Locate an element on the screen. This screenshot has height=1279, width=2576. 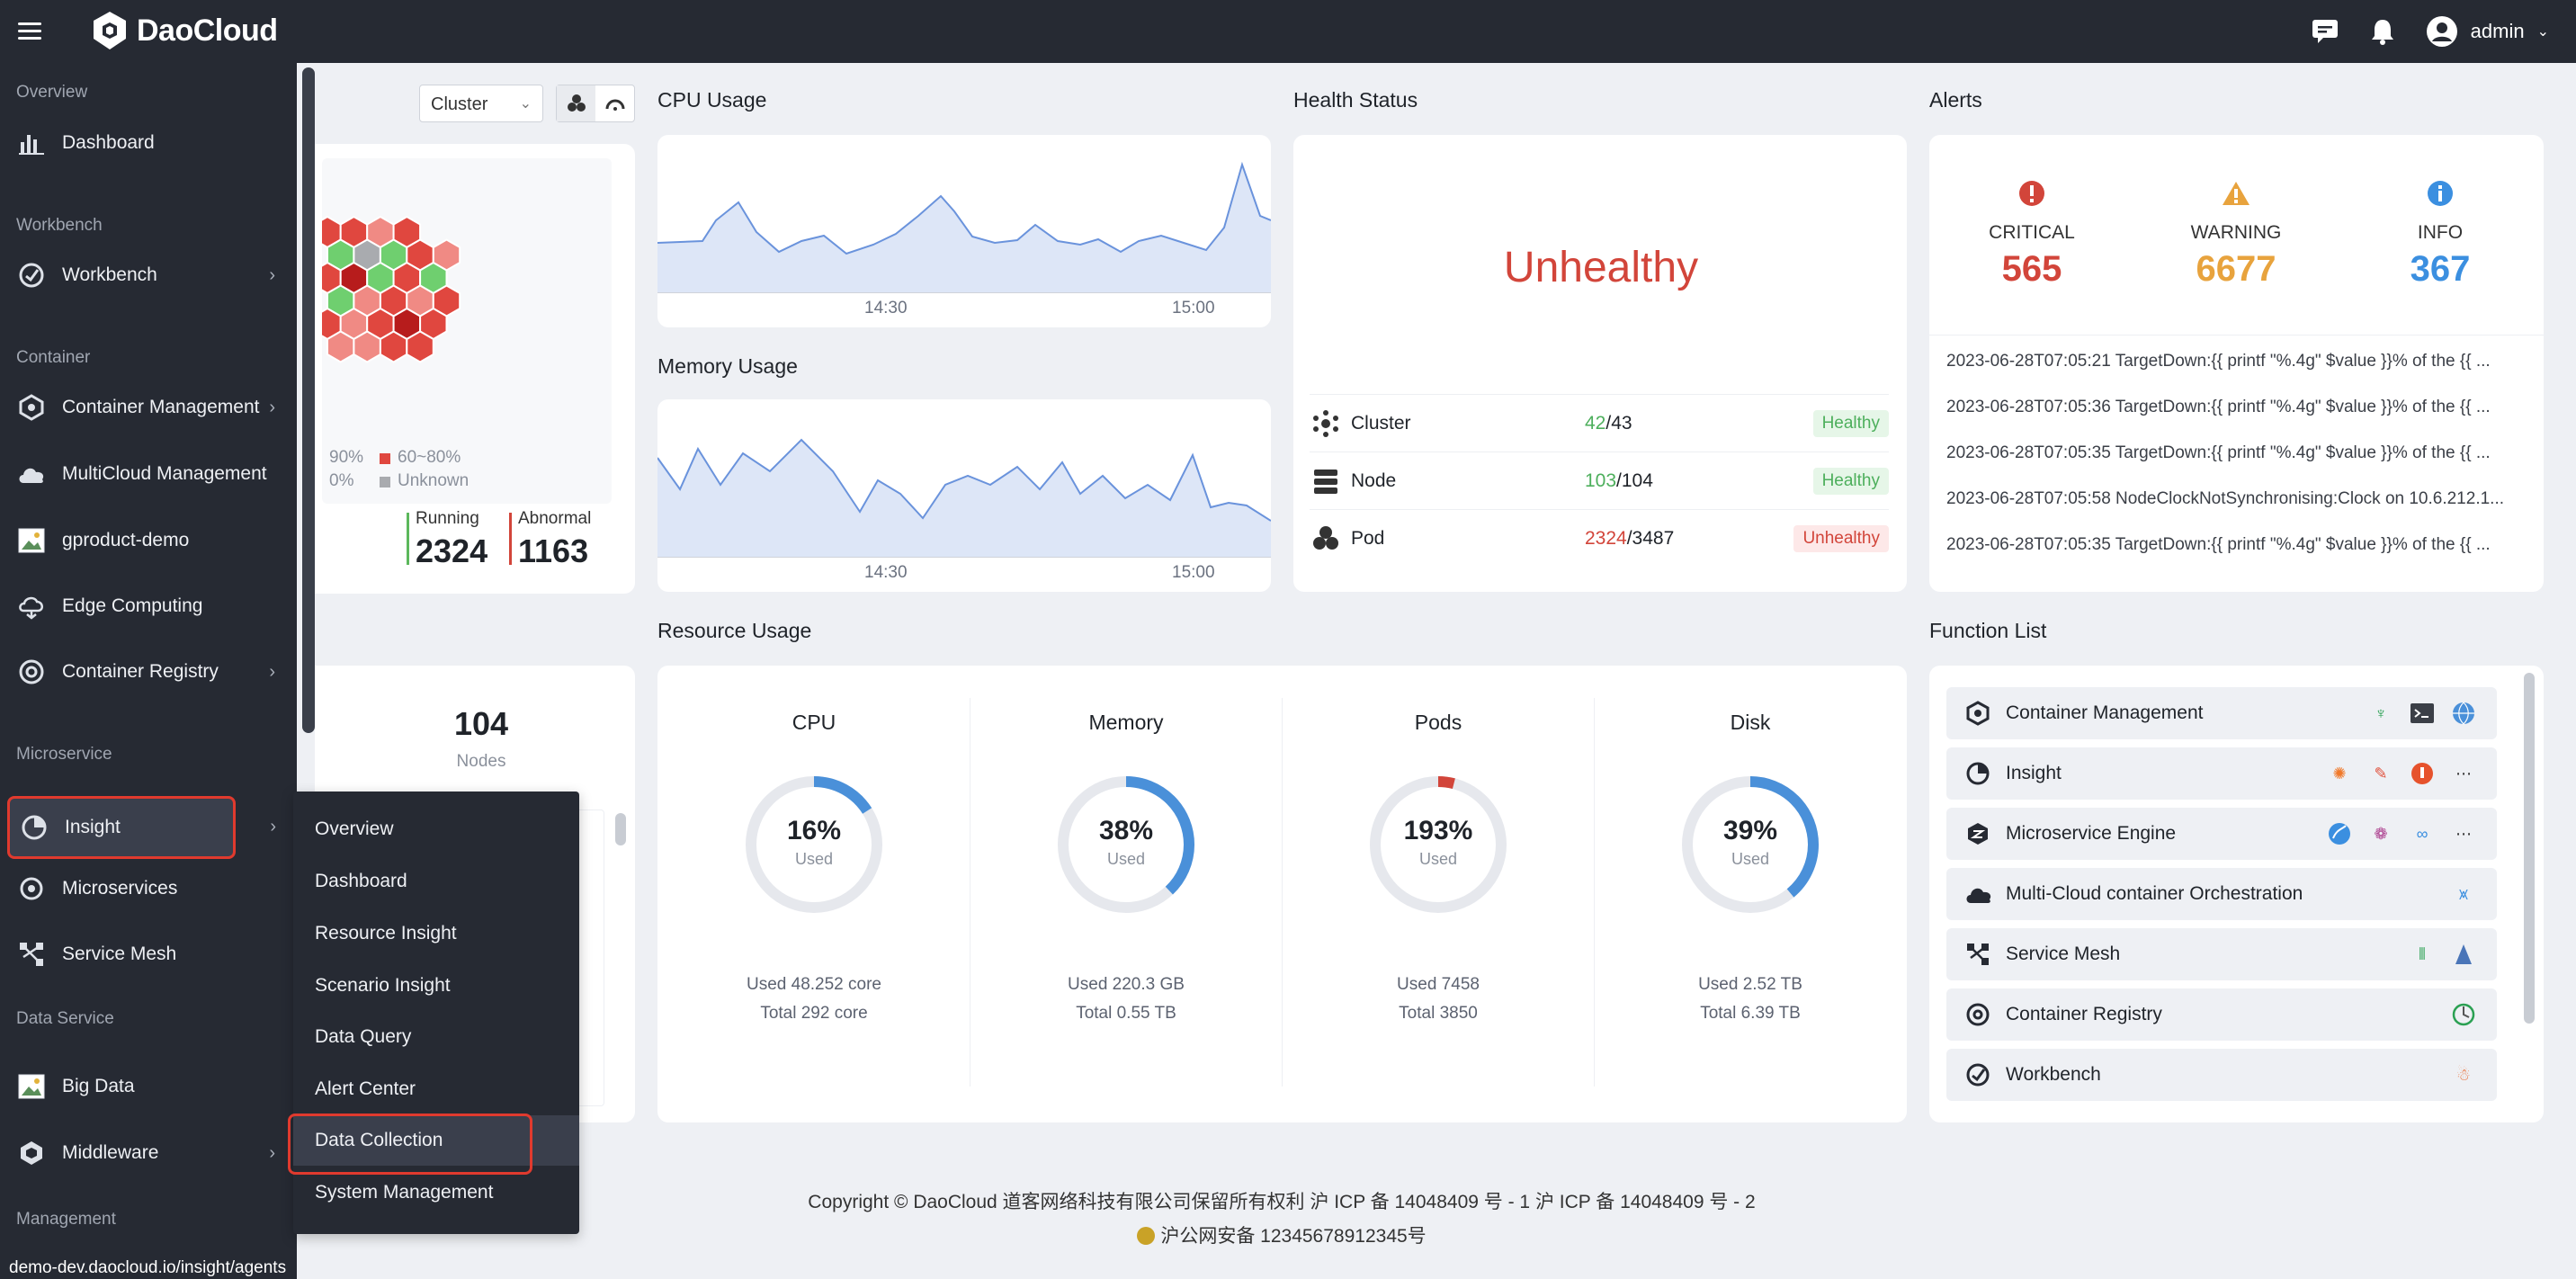
sidebar-item-insight: Insight › is located at coordinates (141, 828).